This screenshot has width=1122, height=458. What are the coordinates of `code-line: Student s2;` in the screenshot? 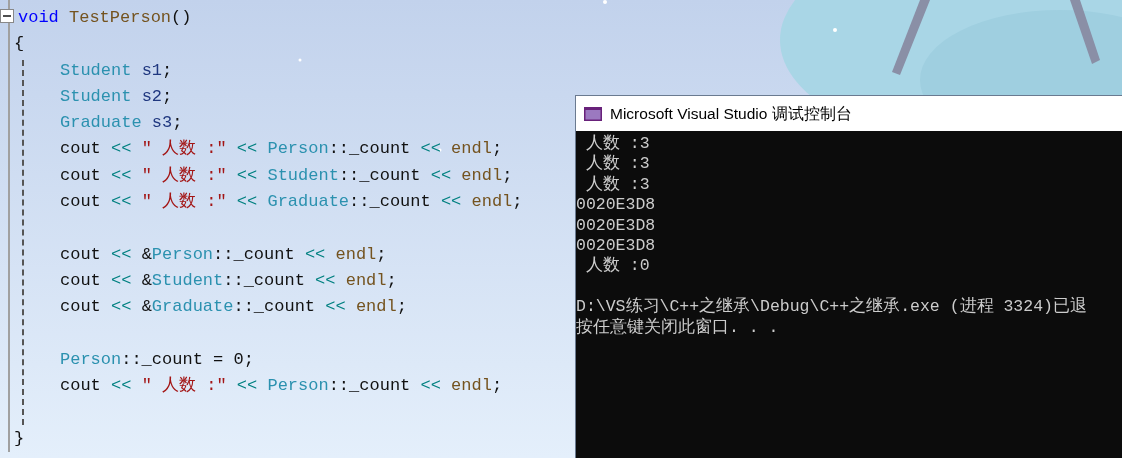 It's located at (116, 96).